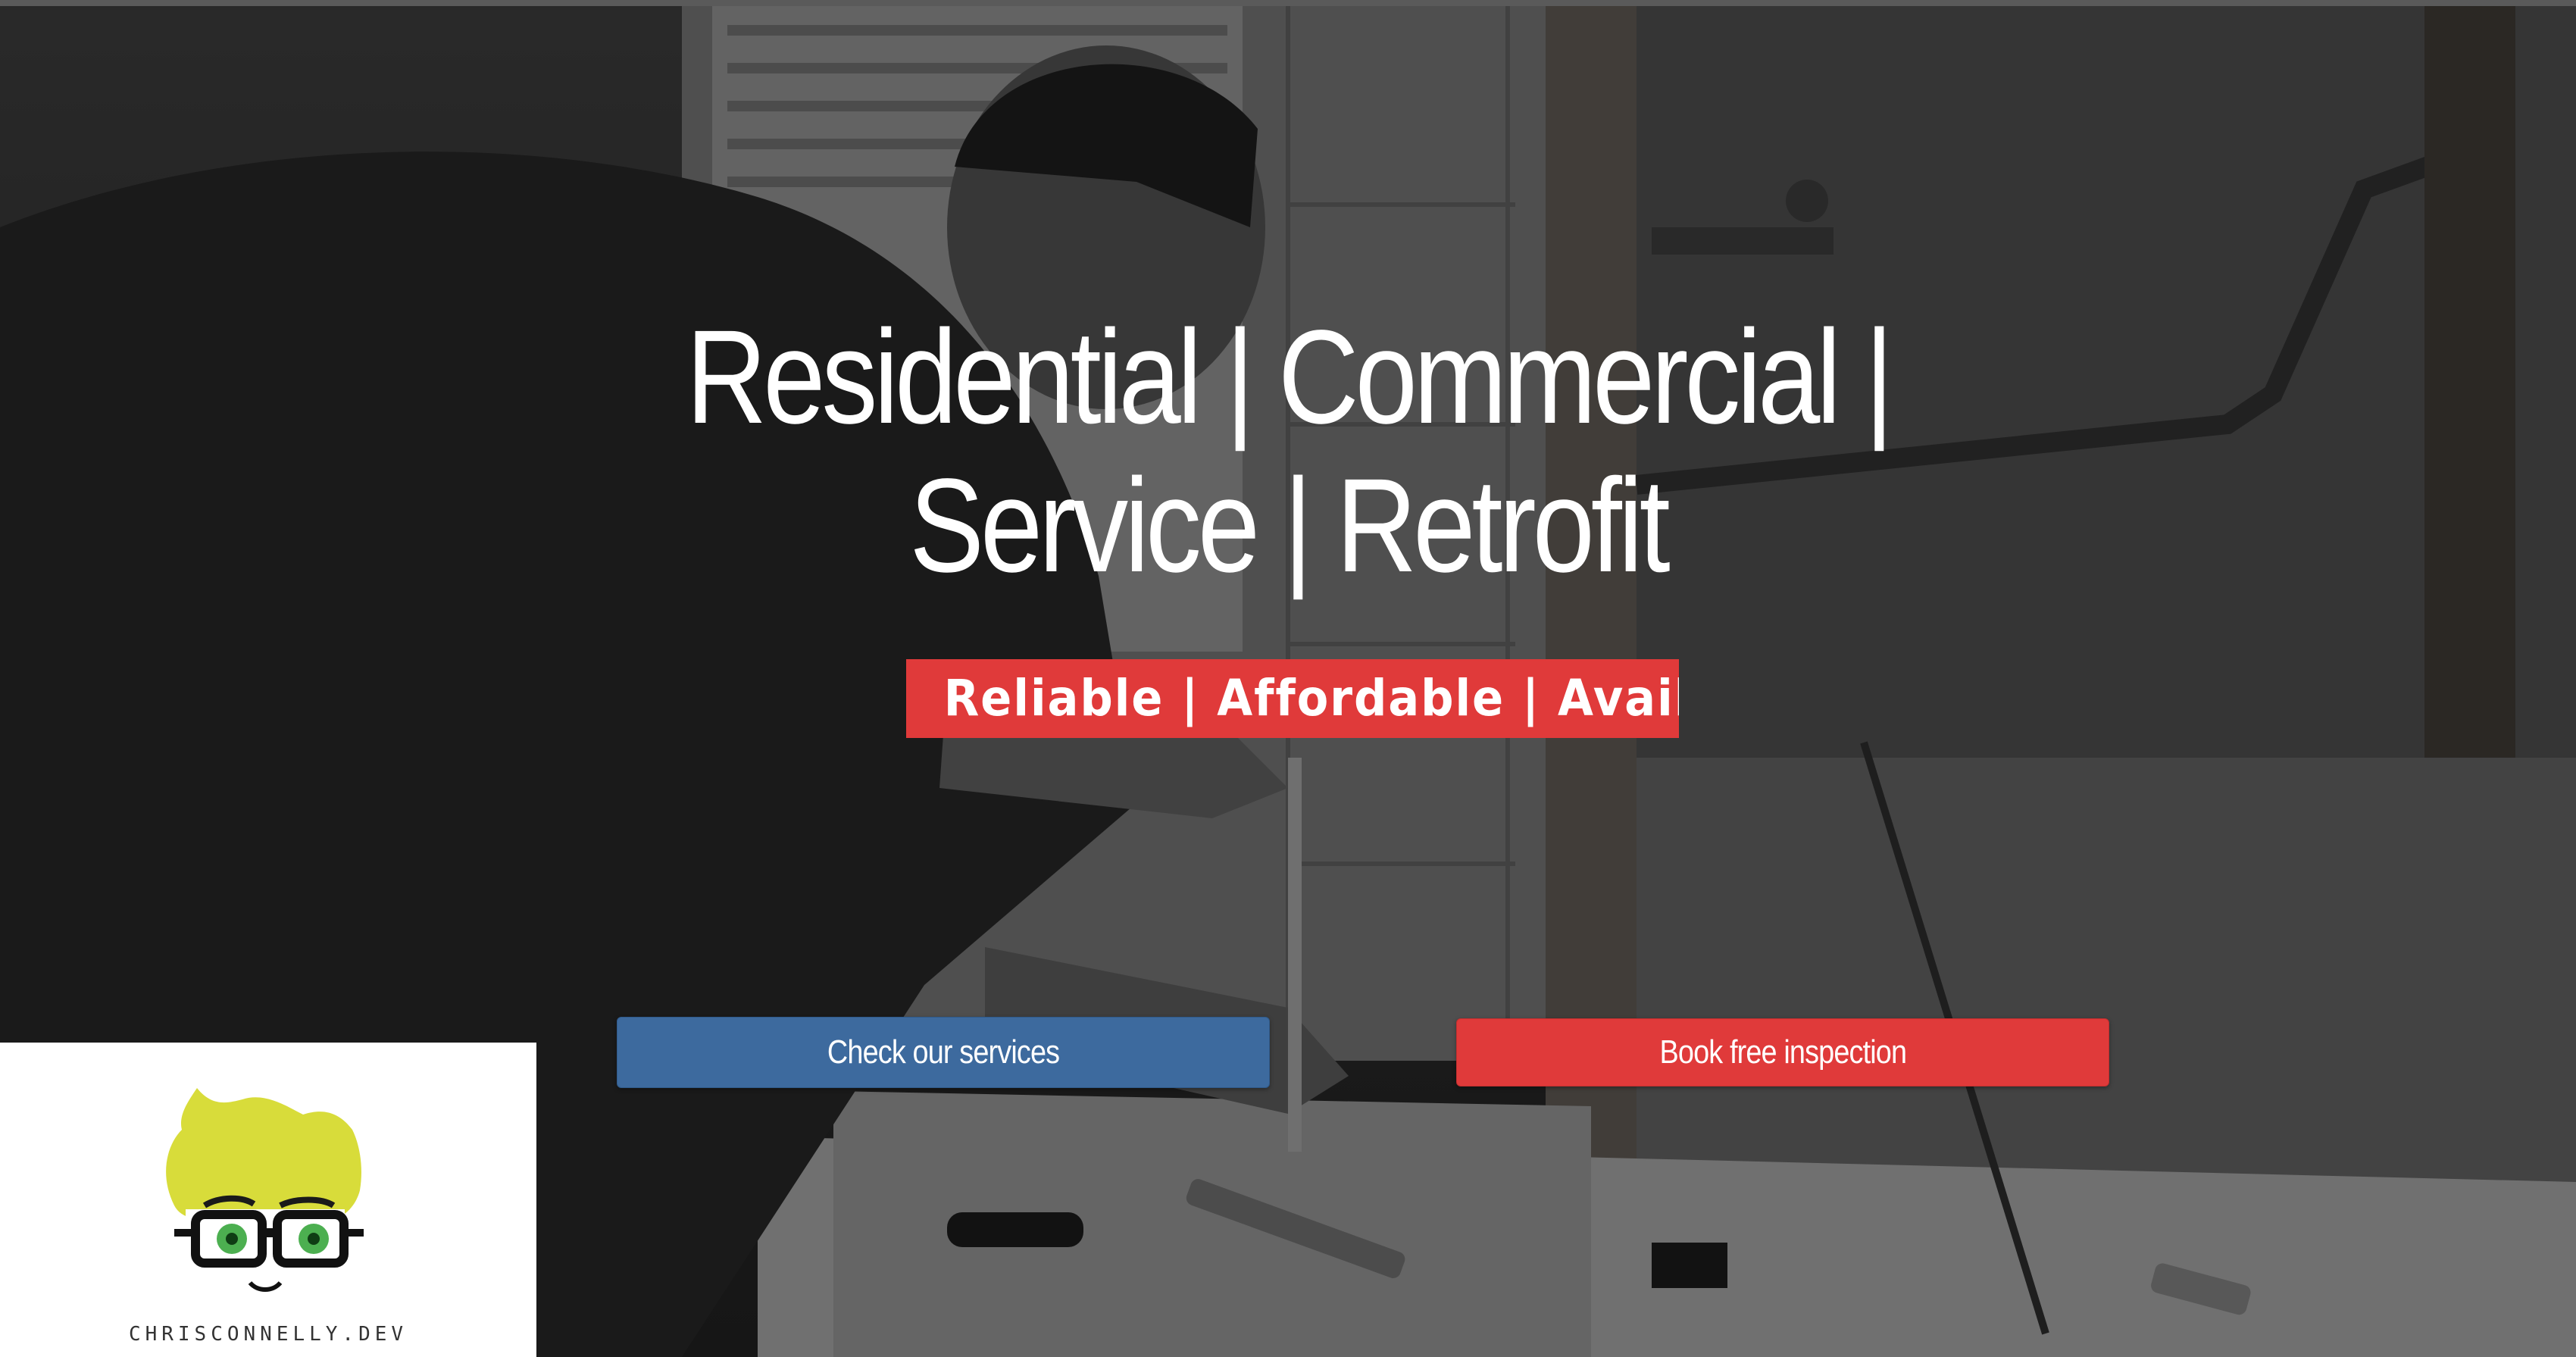 This screenshot has height=1357, width=2576. I want to click on hero-tagline-badge: Reliable | Affordable | Available, so click(1292, 699).